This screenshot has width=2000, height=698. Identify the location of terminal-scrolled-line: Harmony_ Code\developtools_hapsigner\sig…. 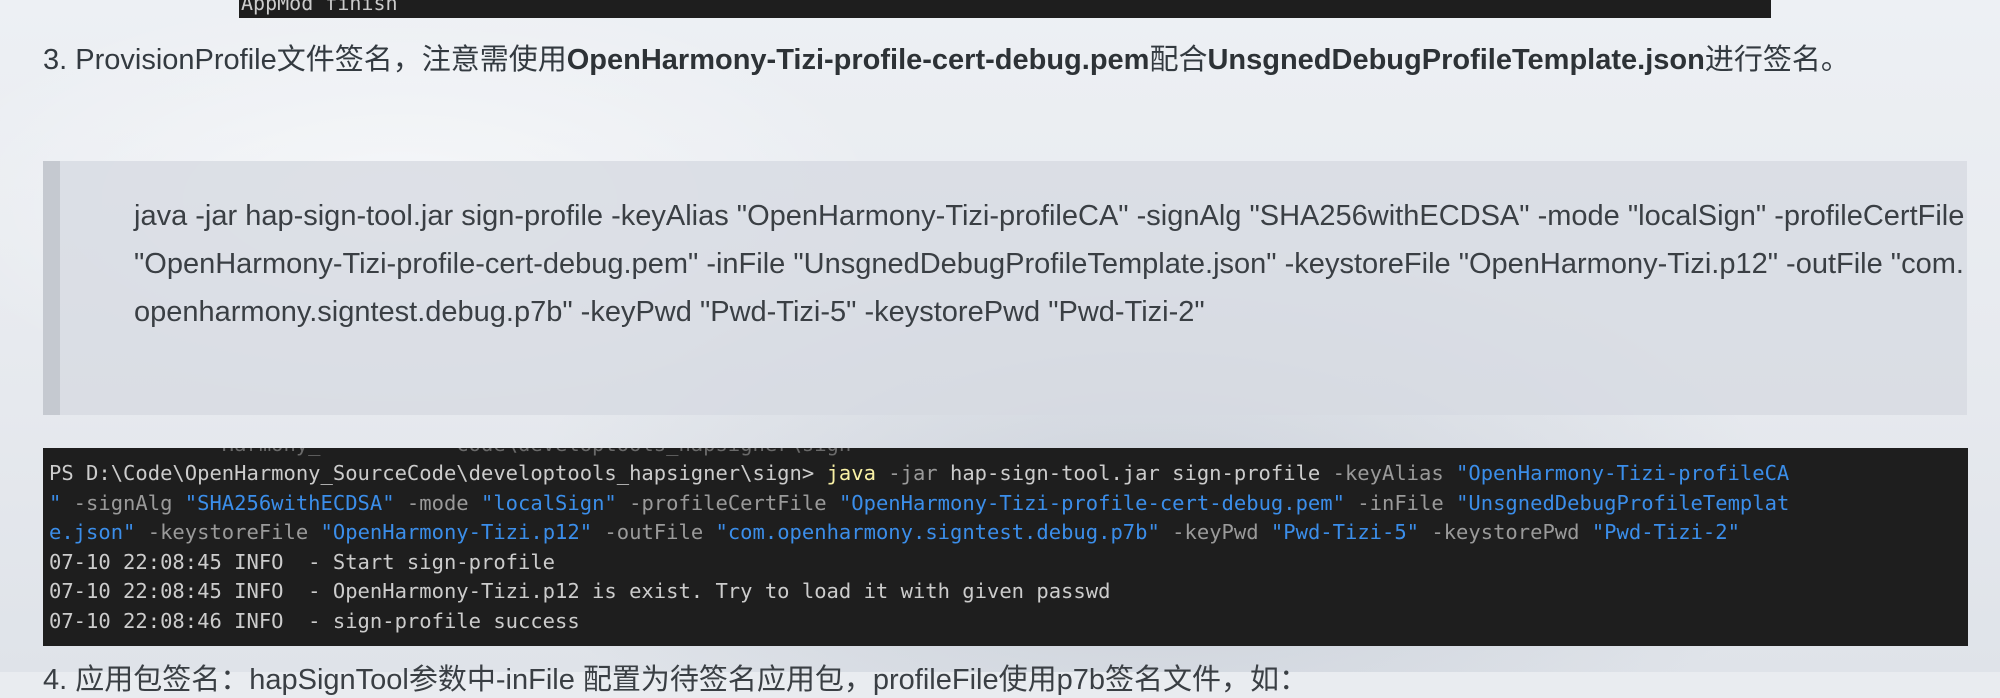
(450, 454).